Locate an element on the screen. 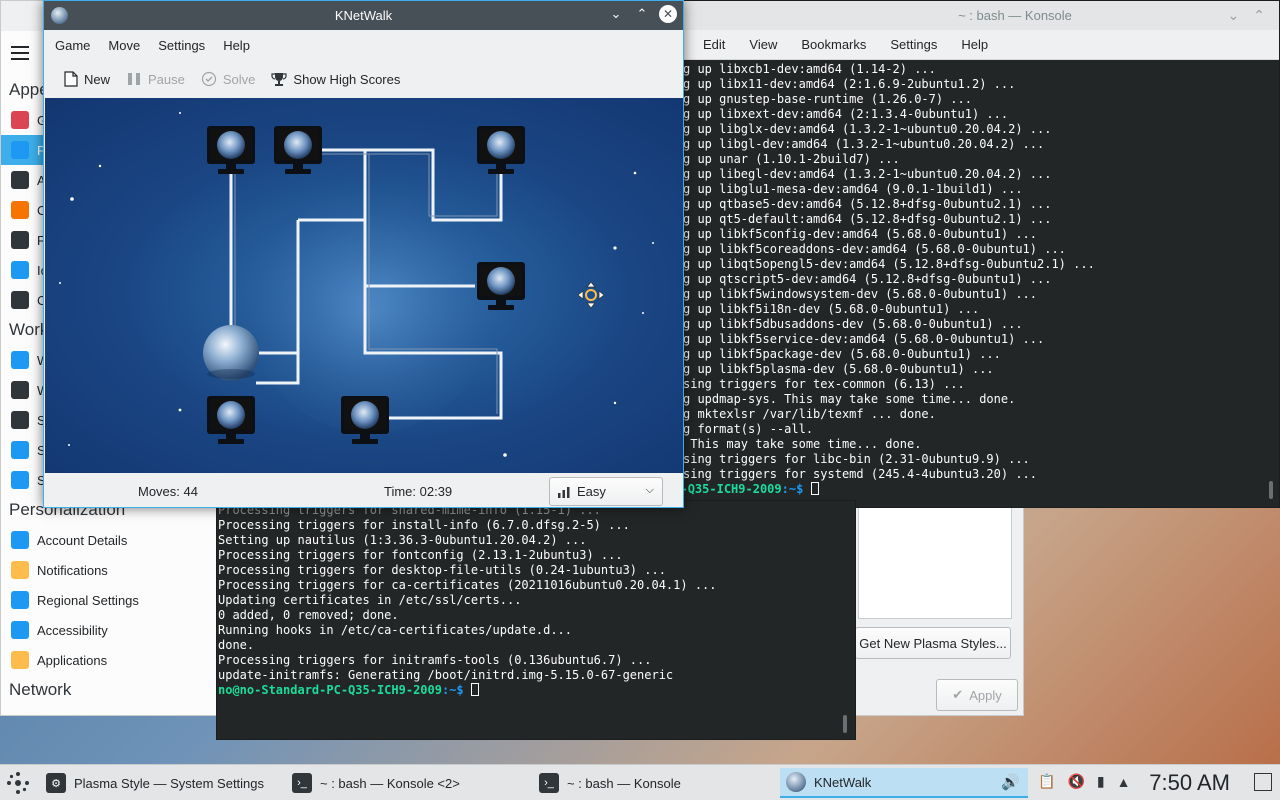 This screenshot has width=1280, height=800. difficulty-select: Easy ⌵ is located at coordinates (606, 491).